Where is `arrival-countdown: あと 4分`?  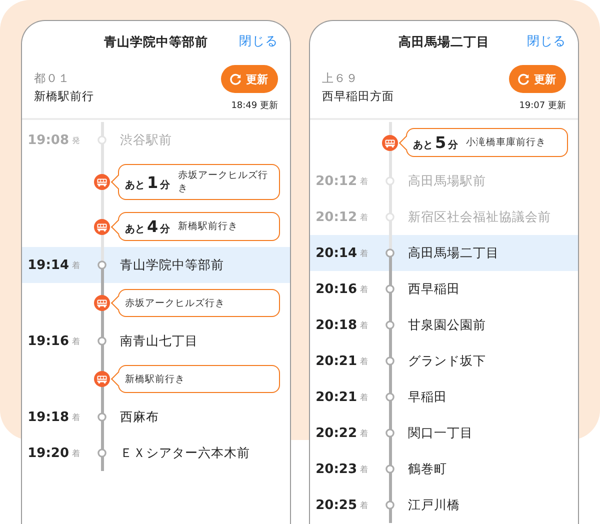 arrival-countdown: あと 4分 is located at coordinates (147, 226).